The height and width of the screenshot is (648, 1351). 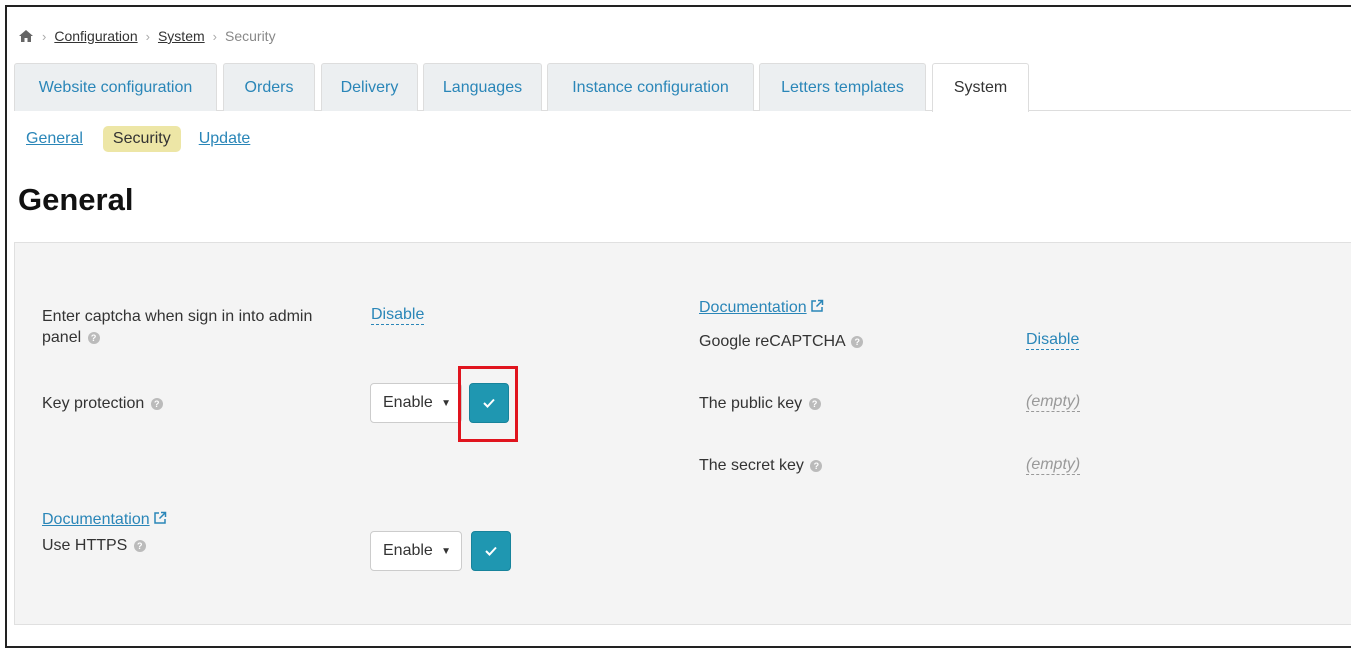 I want to click on sub-navigation: General Security Update, so click(x=138, y=139).